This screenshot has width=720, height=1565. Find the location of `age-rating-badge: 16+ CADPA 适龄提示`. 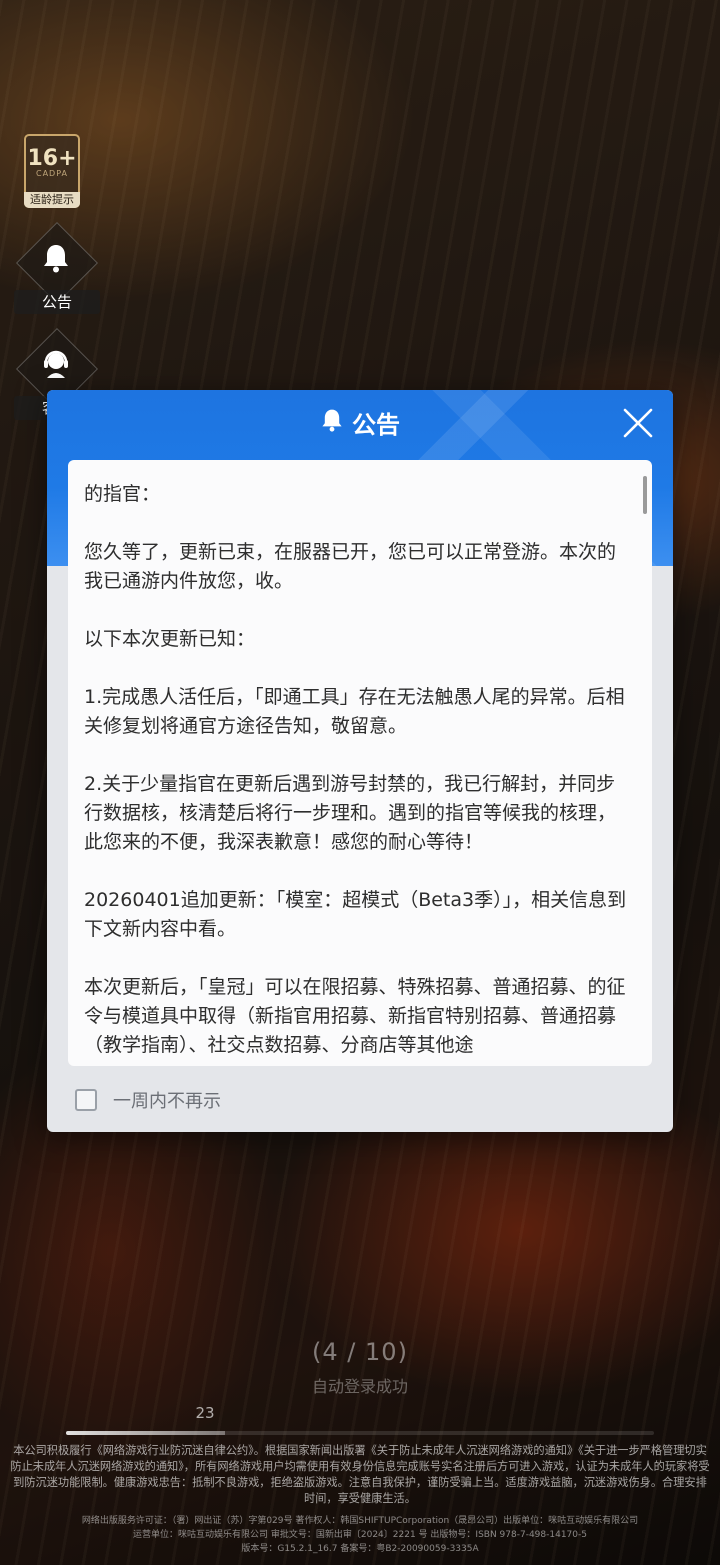

age-rating-badge: 16+ CADPA 适龄提示 is located at coordinates (52, 171).